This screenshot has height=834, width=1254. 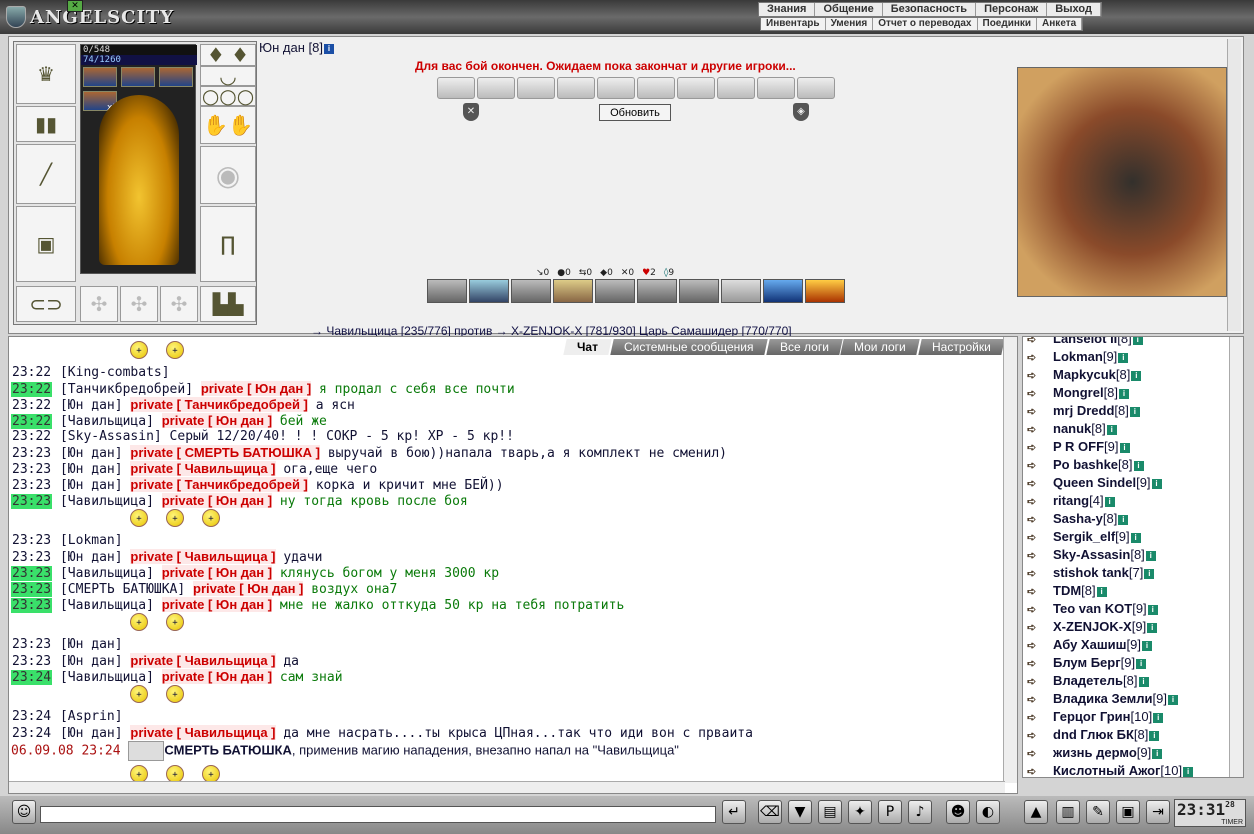 I want to click on user-name: ritang, so click(x=1071, y=500).